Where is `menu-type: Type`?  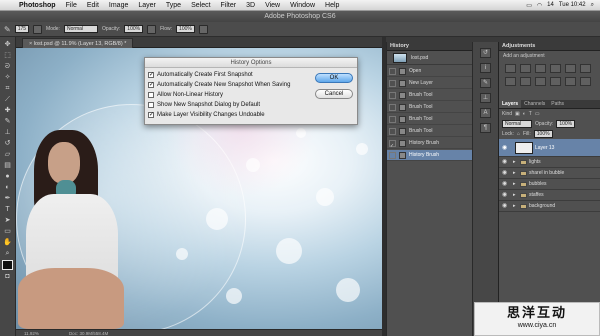
menu-type: Type is located at coordinates (173, 5).